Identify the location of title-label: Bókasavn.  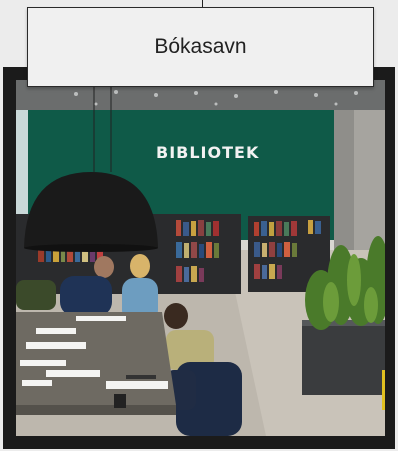
(200, 46).